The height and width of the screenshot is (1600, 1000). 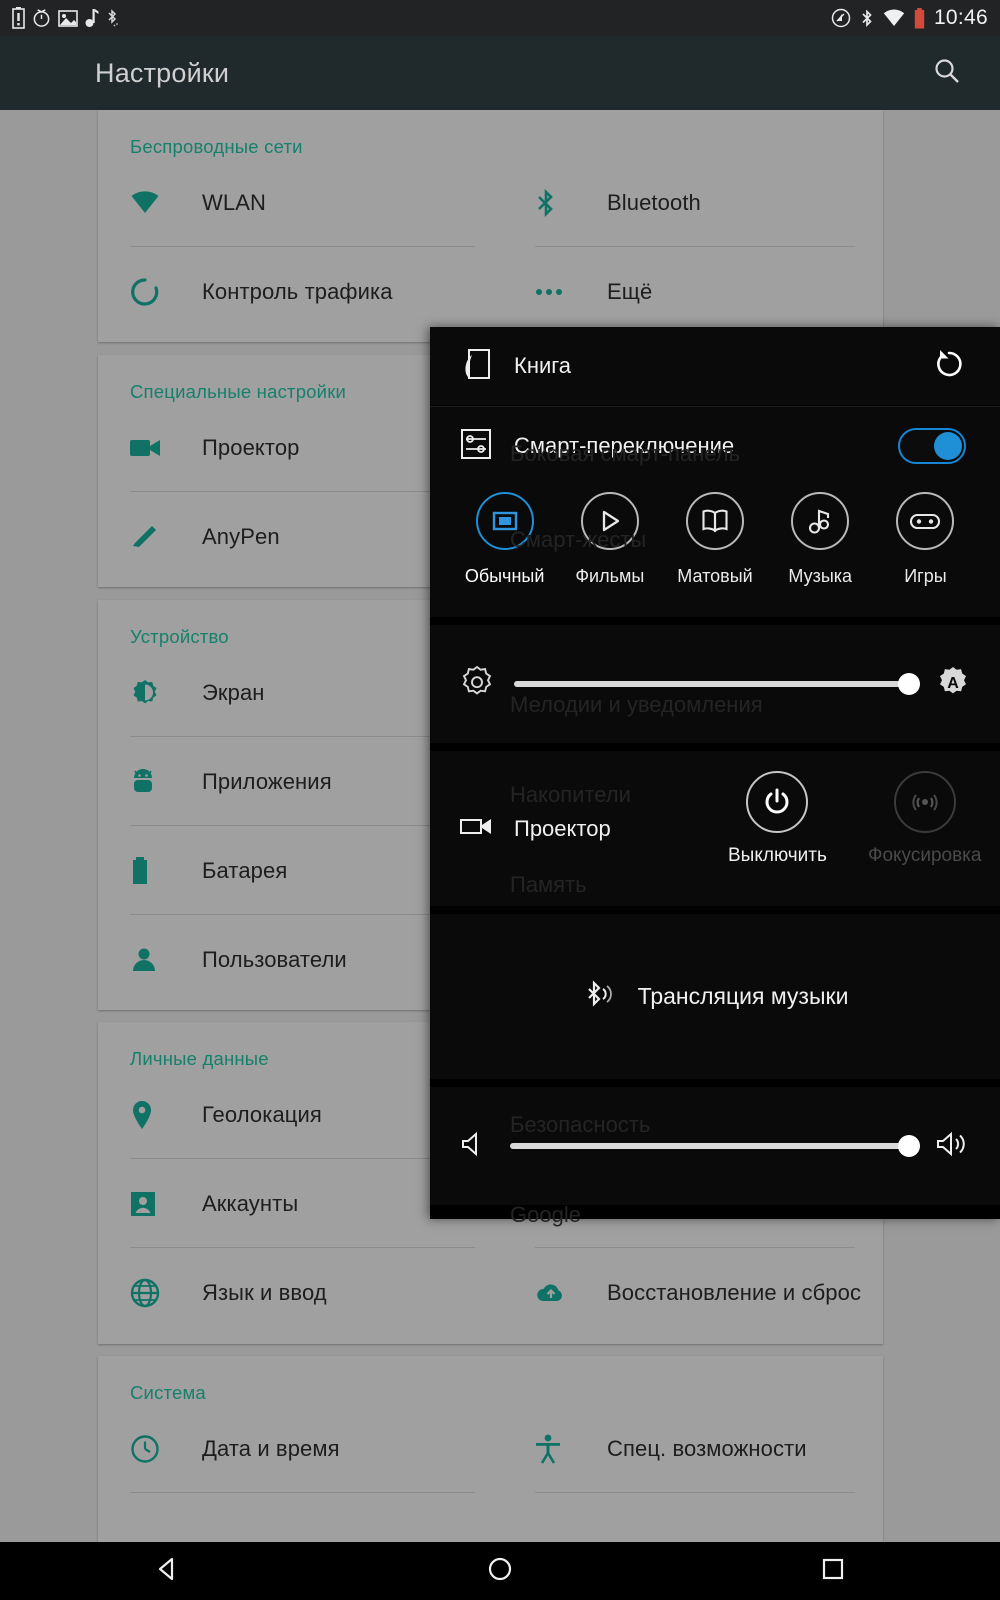 I want to click on brightness-section: A, so click(x=715, y=684).